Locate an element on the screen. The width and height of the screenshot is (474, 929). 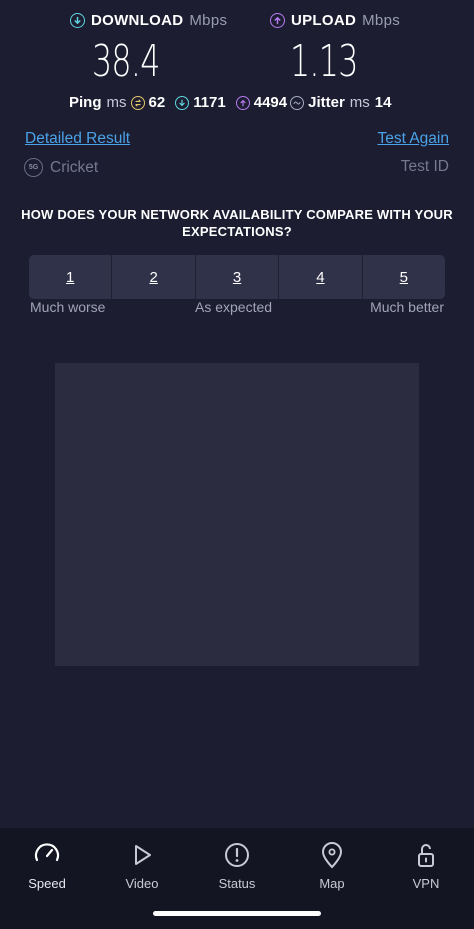
test-again-link: Test Again is located at coordinates (413, 139).